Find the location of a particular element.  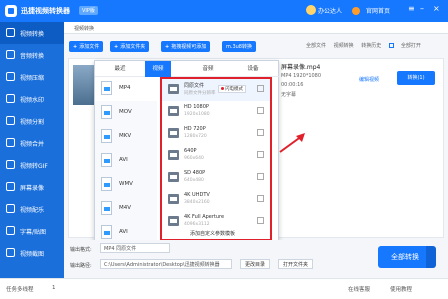

format-label: AVI is located at coordinates (123, 232).